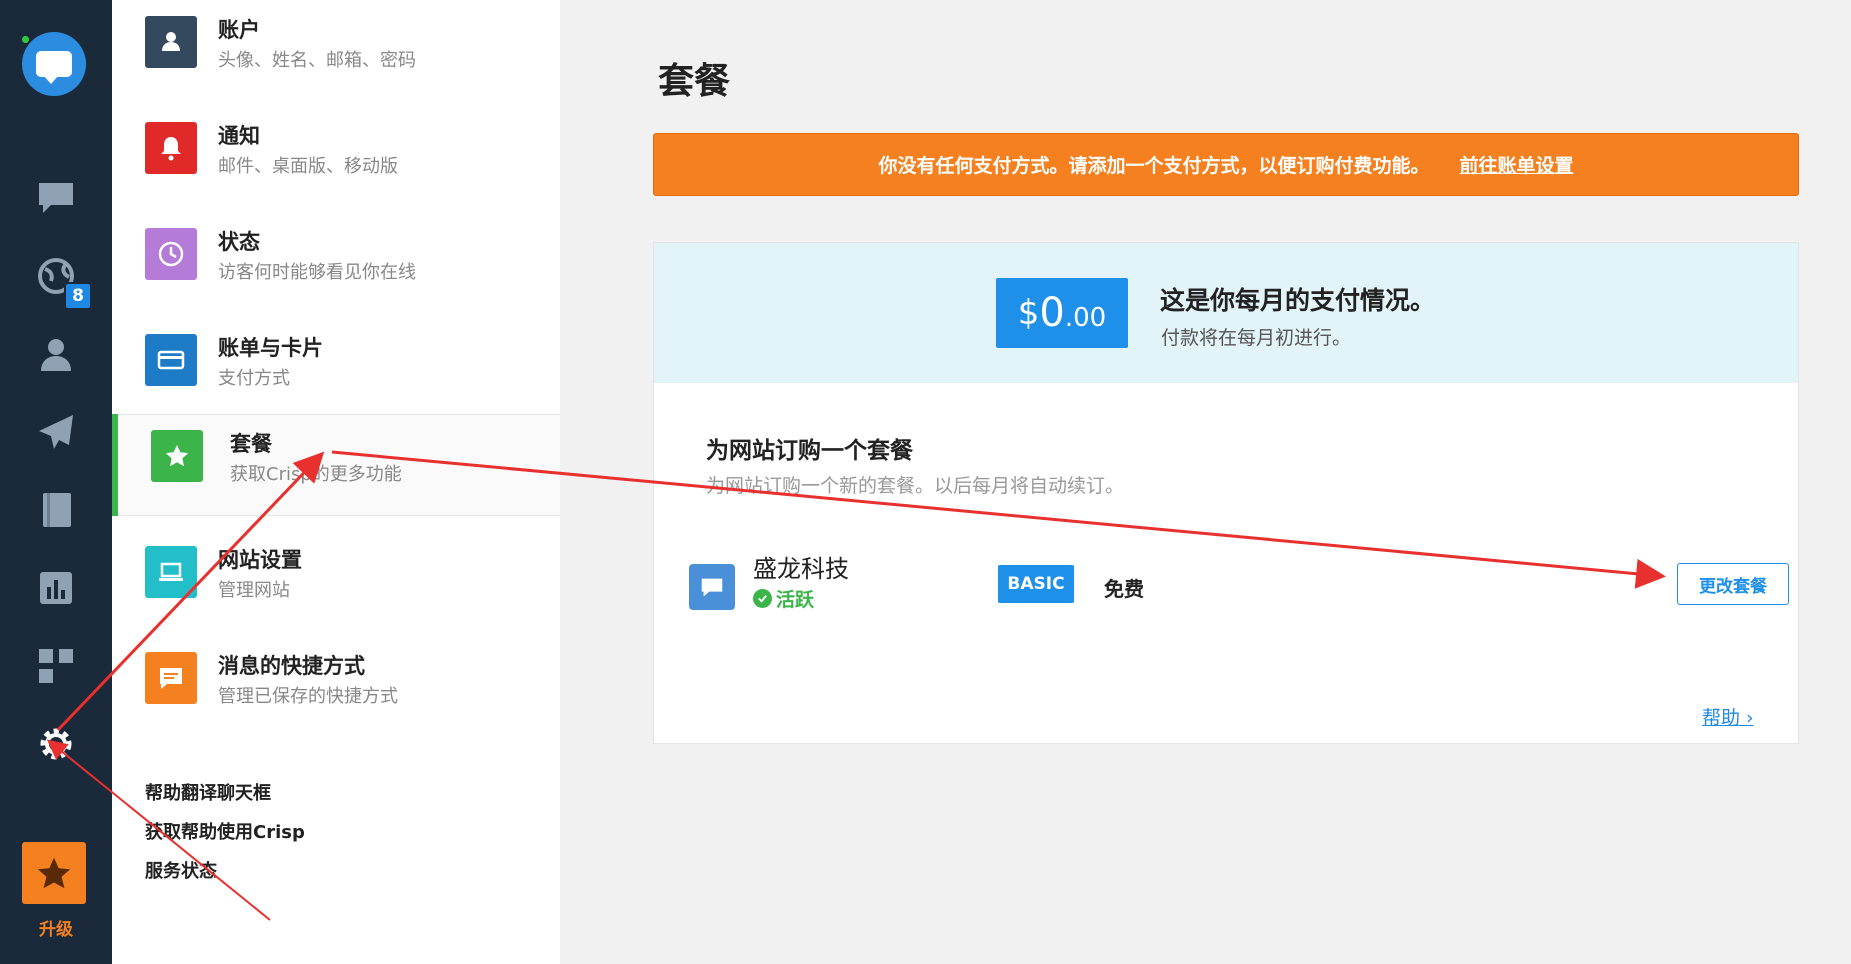 This screenshot has width=1851, height=964. Describe the element at coordinates (1085, 318) in the screenshot. I see `price-cents: .00` at that location.